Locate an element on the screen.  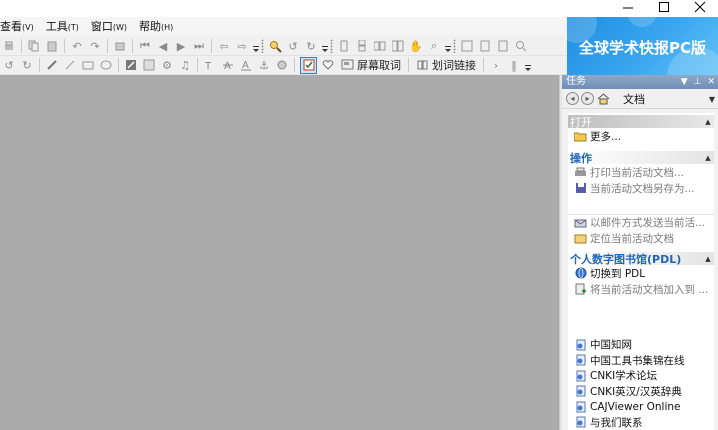
last-page-icon: ⏭ is located at coordinates (199, 46).